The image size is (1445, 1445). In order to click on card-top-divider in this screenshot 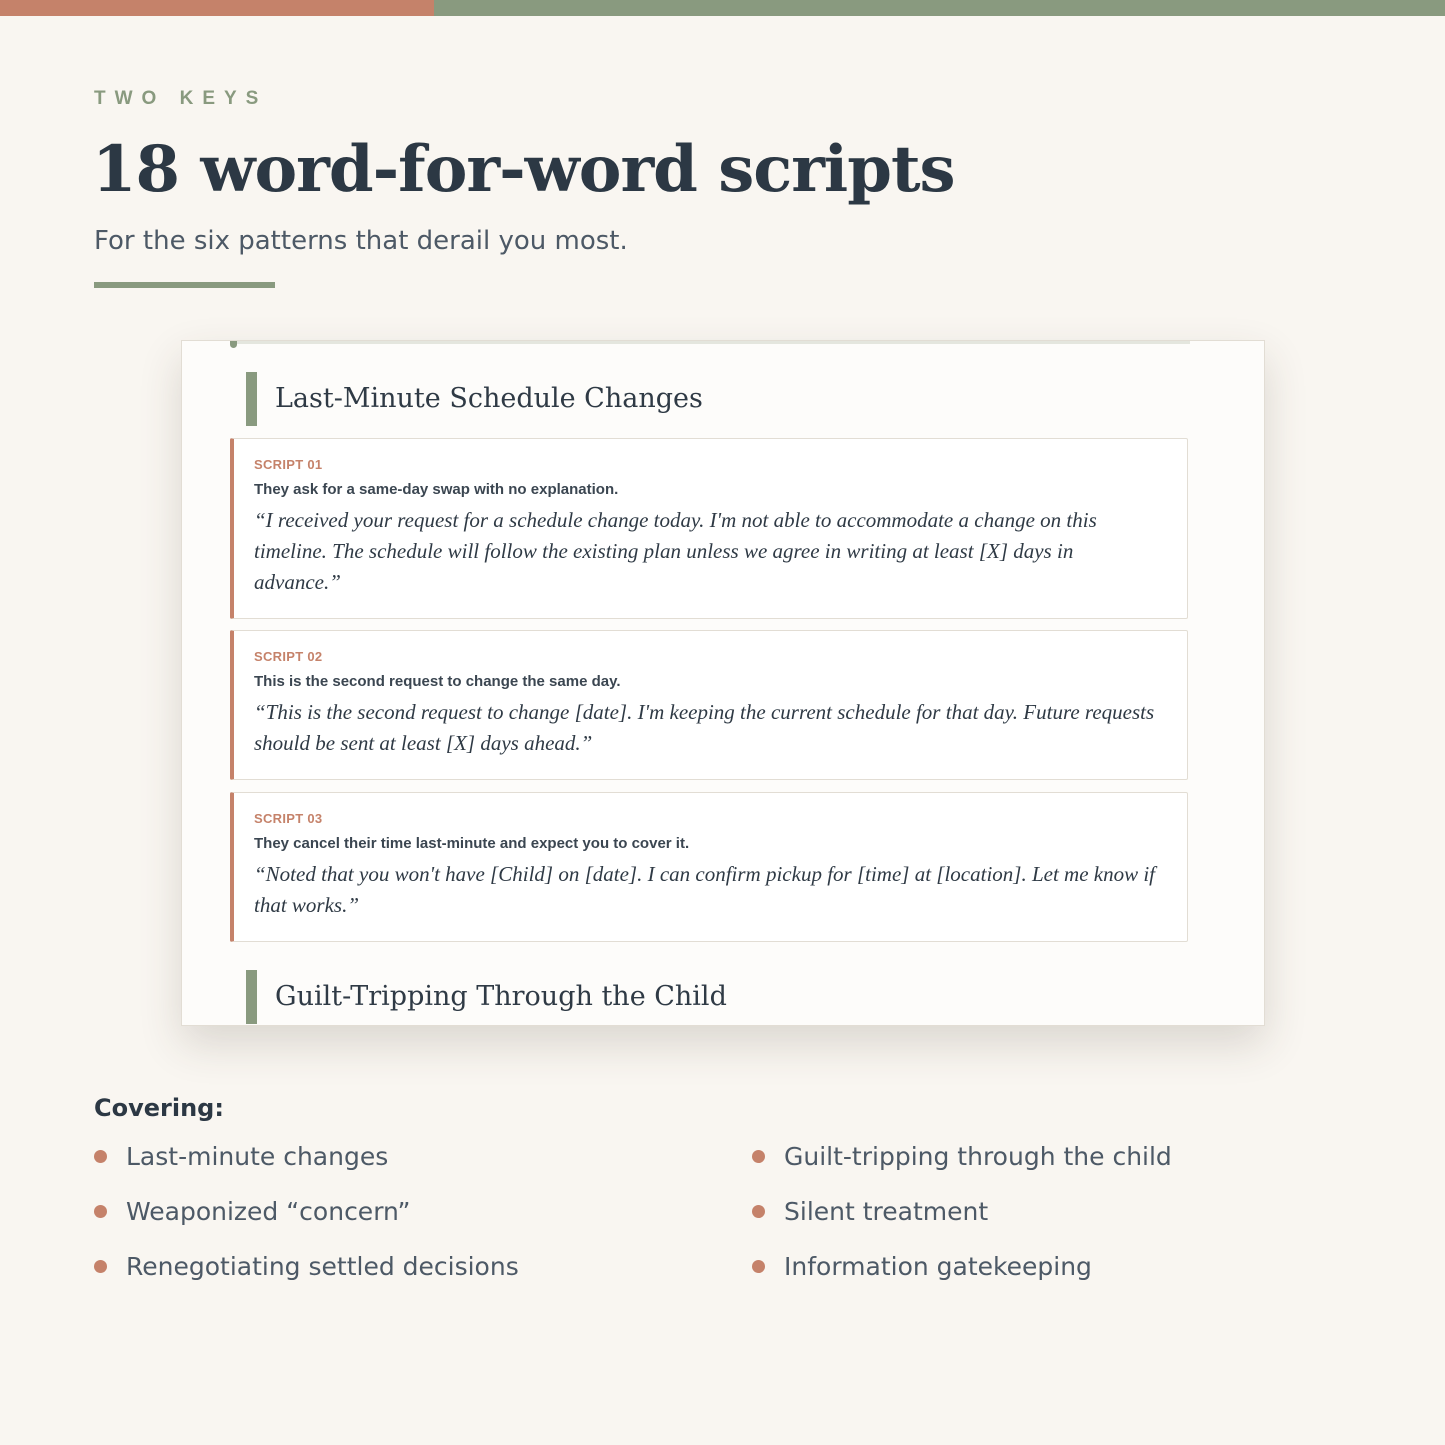, I will do `click(713, 342)`.